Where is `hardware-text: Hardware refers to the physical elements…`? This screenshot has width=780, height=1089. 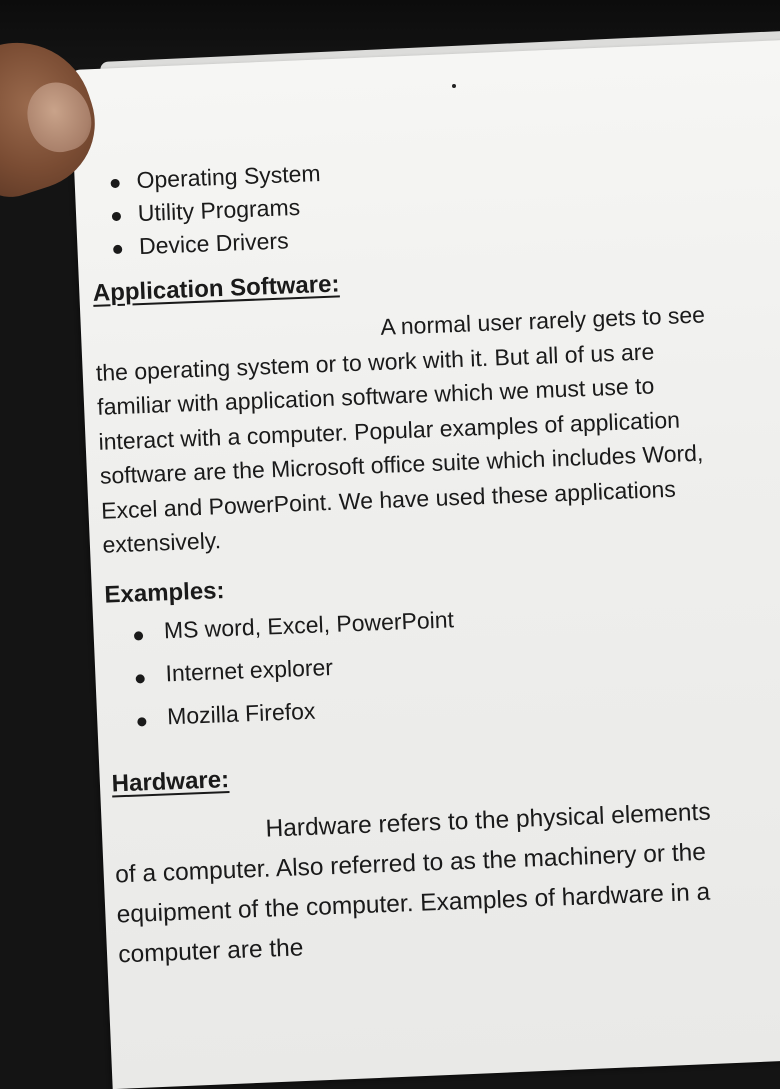
hardware-text: Hardware refers to the physical elements… is located at coordinates (413, 883).